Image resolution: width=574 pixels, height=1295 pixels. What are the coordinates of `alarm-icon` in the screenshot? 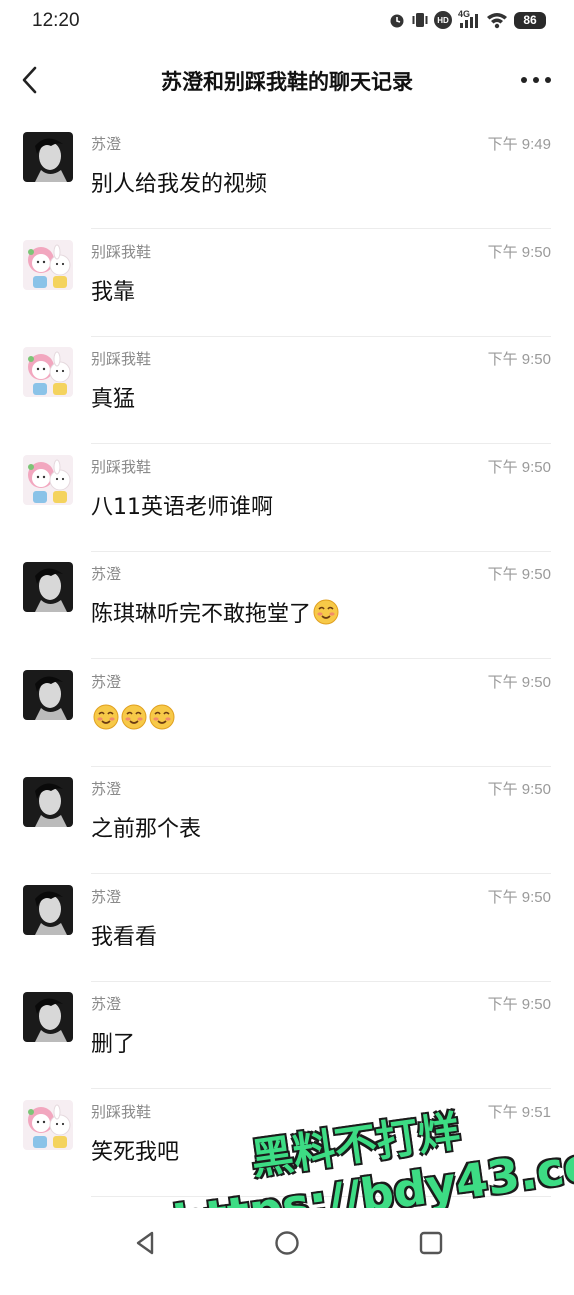 It's located at (397, 21).